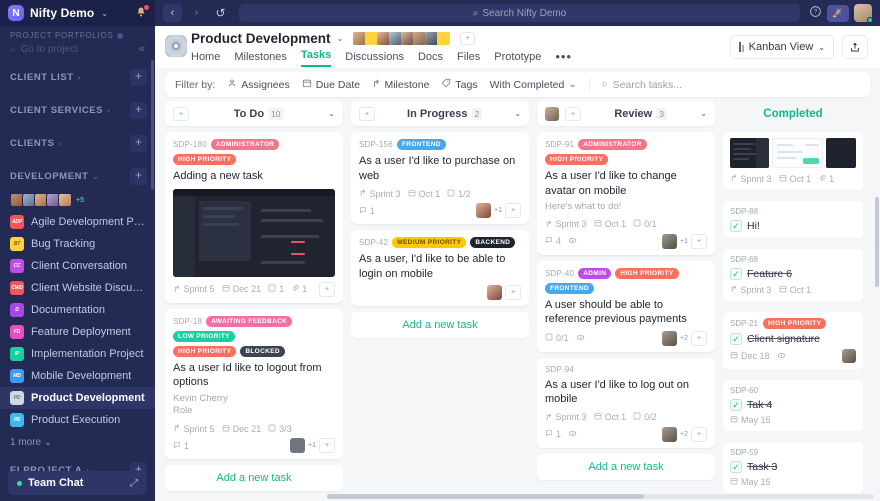  I want to click on filter-assignees: Assignees, so click(258, 84).